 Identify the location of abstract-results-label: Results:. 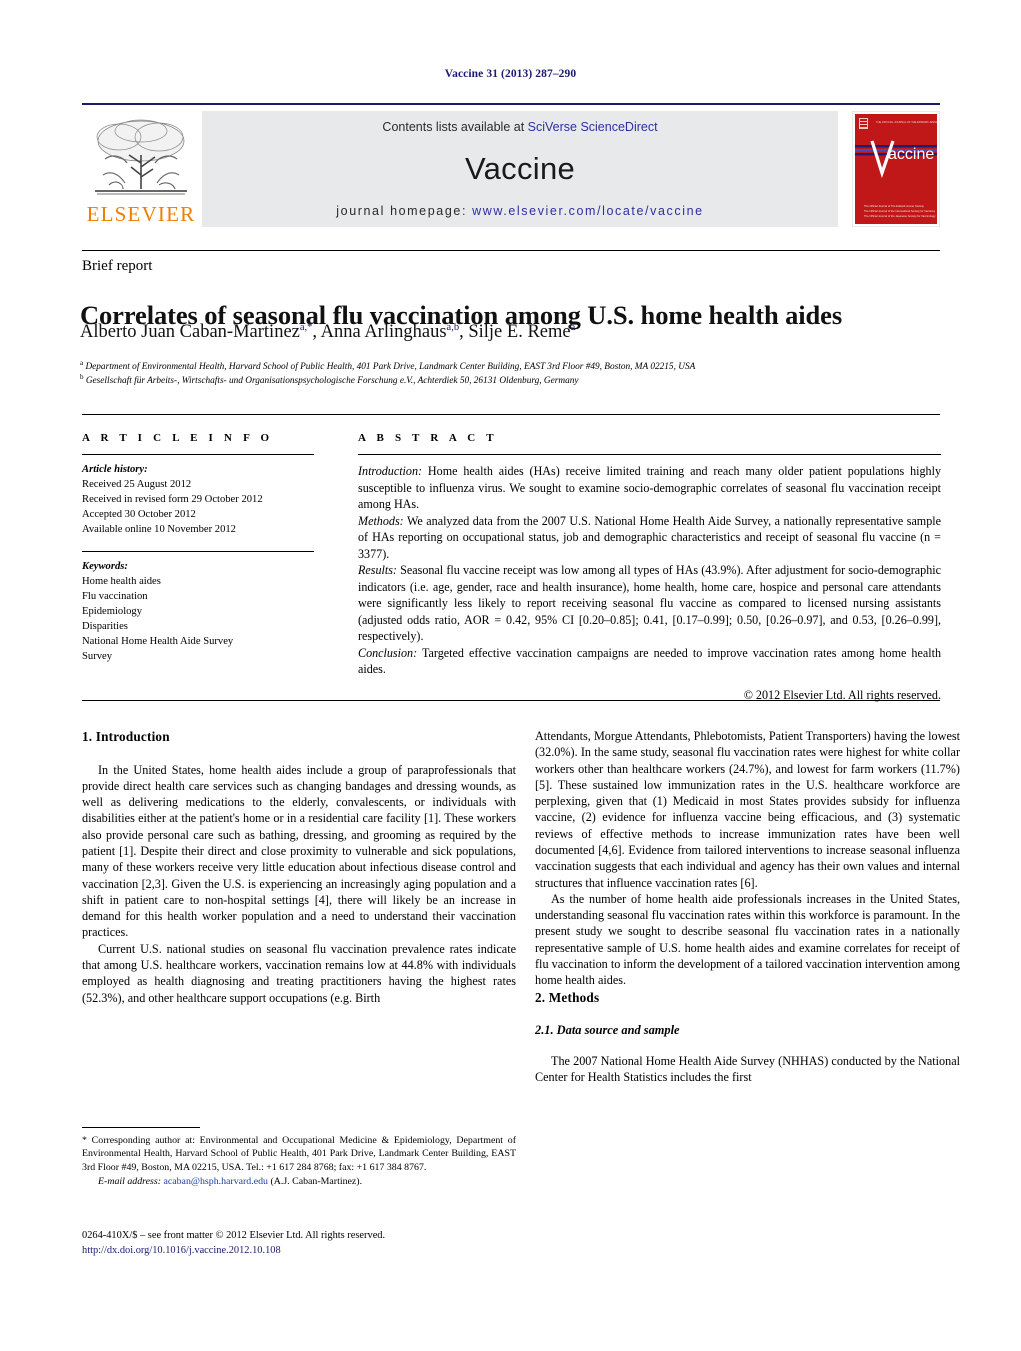
(377, 570).